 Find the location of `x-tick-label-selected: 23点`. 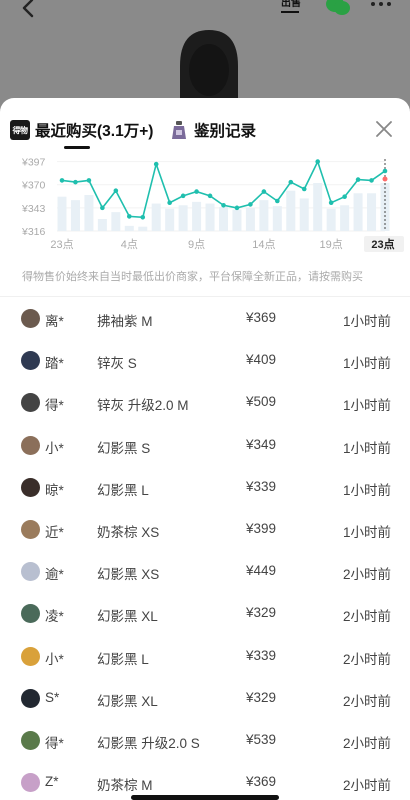

x-tick-label-selected: 23点 is located at coordinates (382, 244).